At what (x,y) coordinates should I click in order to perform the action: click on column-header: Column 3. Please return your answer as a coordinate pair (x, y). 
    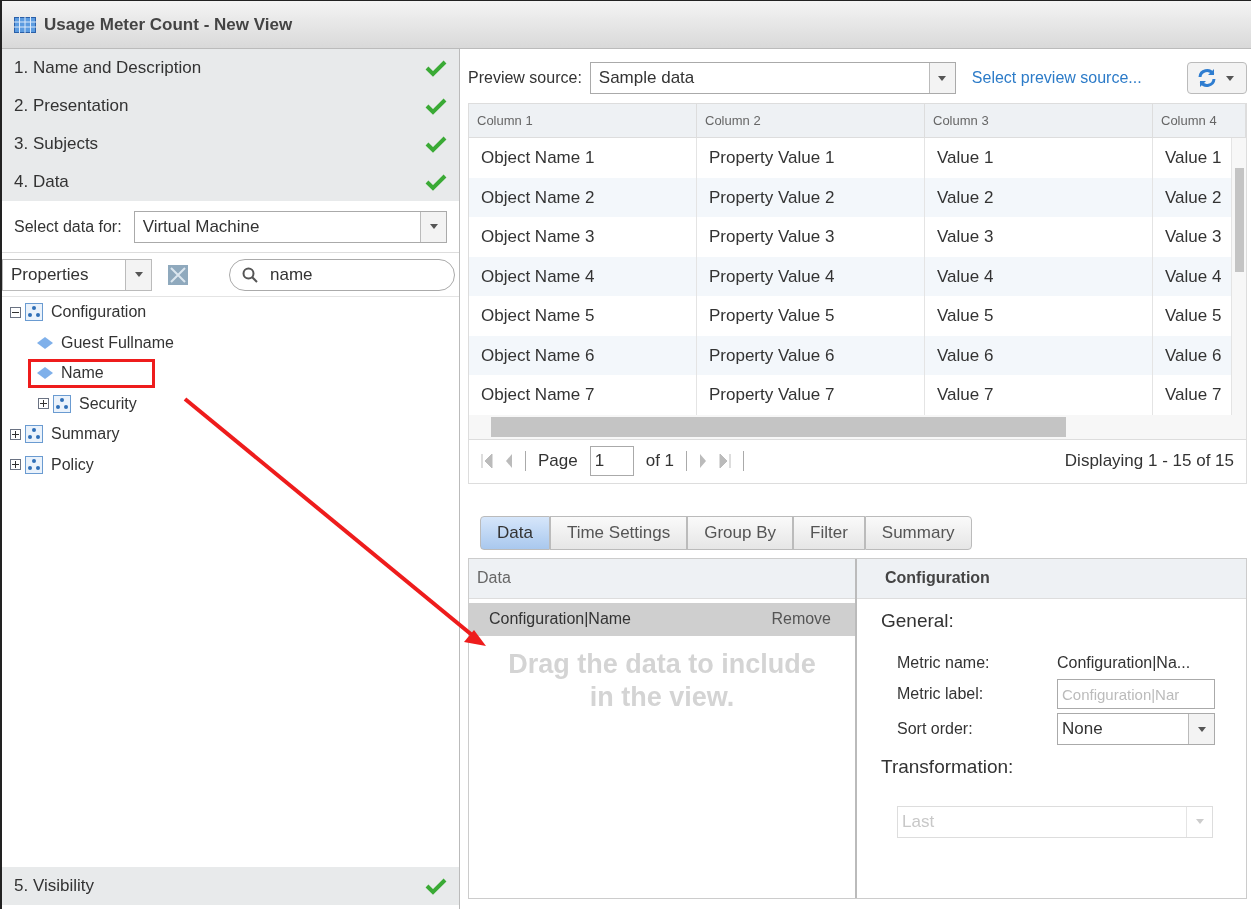
    Looking at the image, I should click on (1039, 120).